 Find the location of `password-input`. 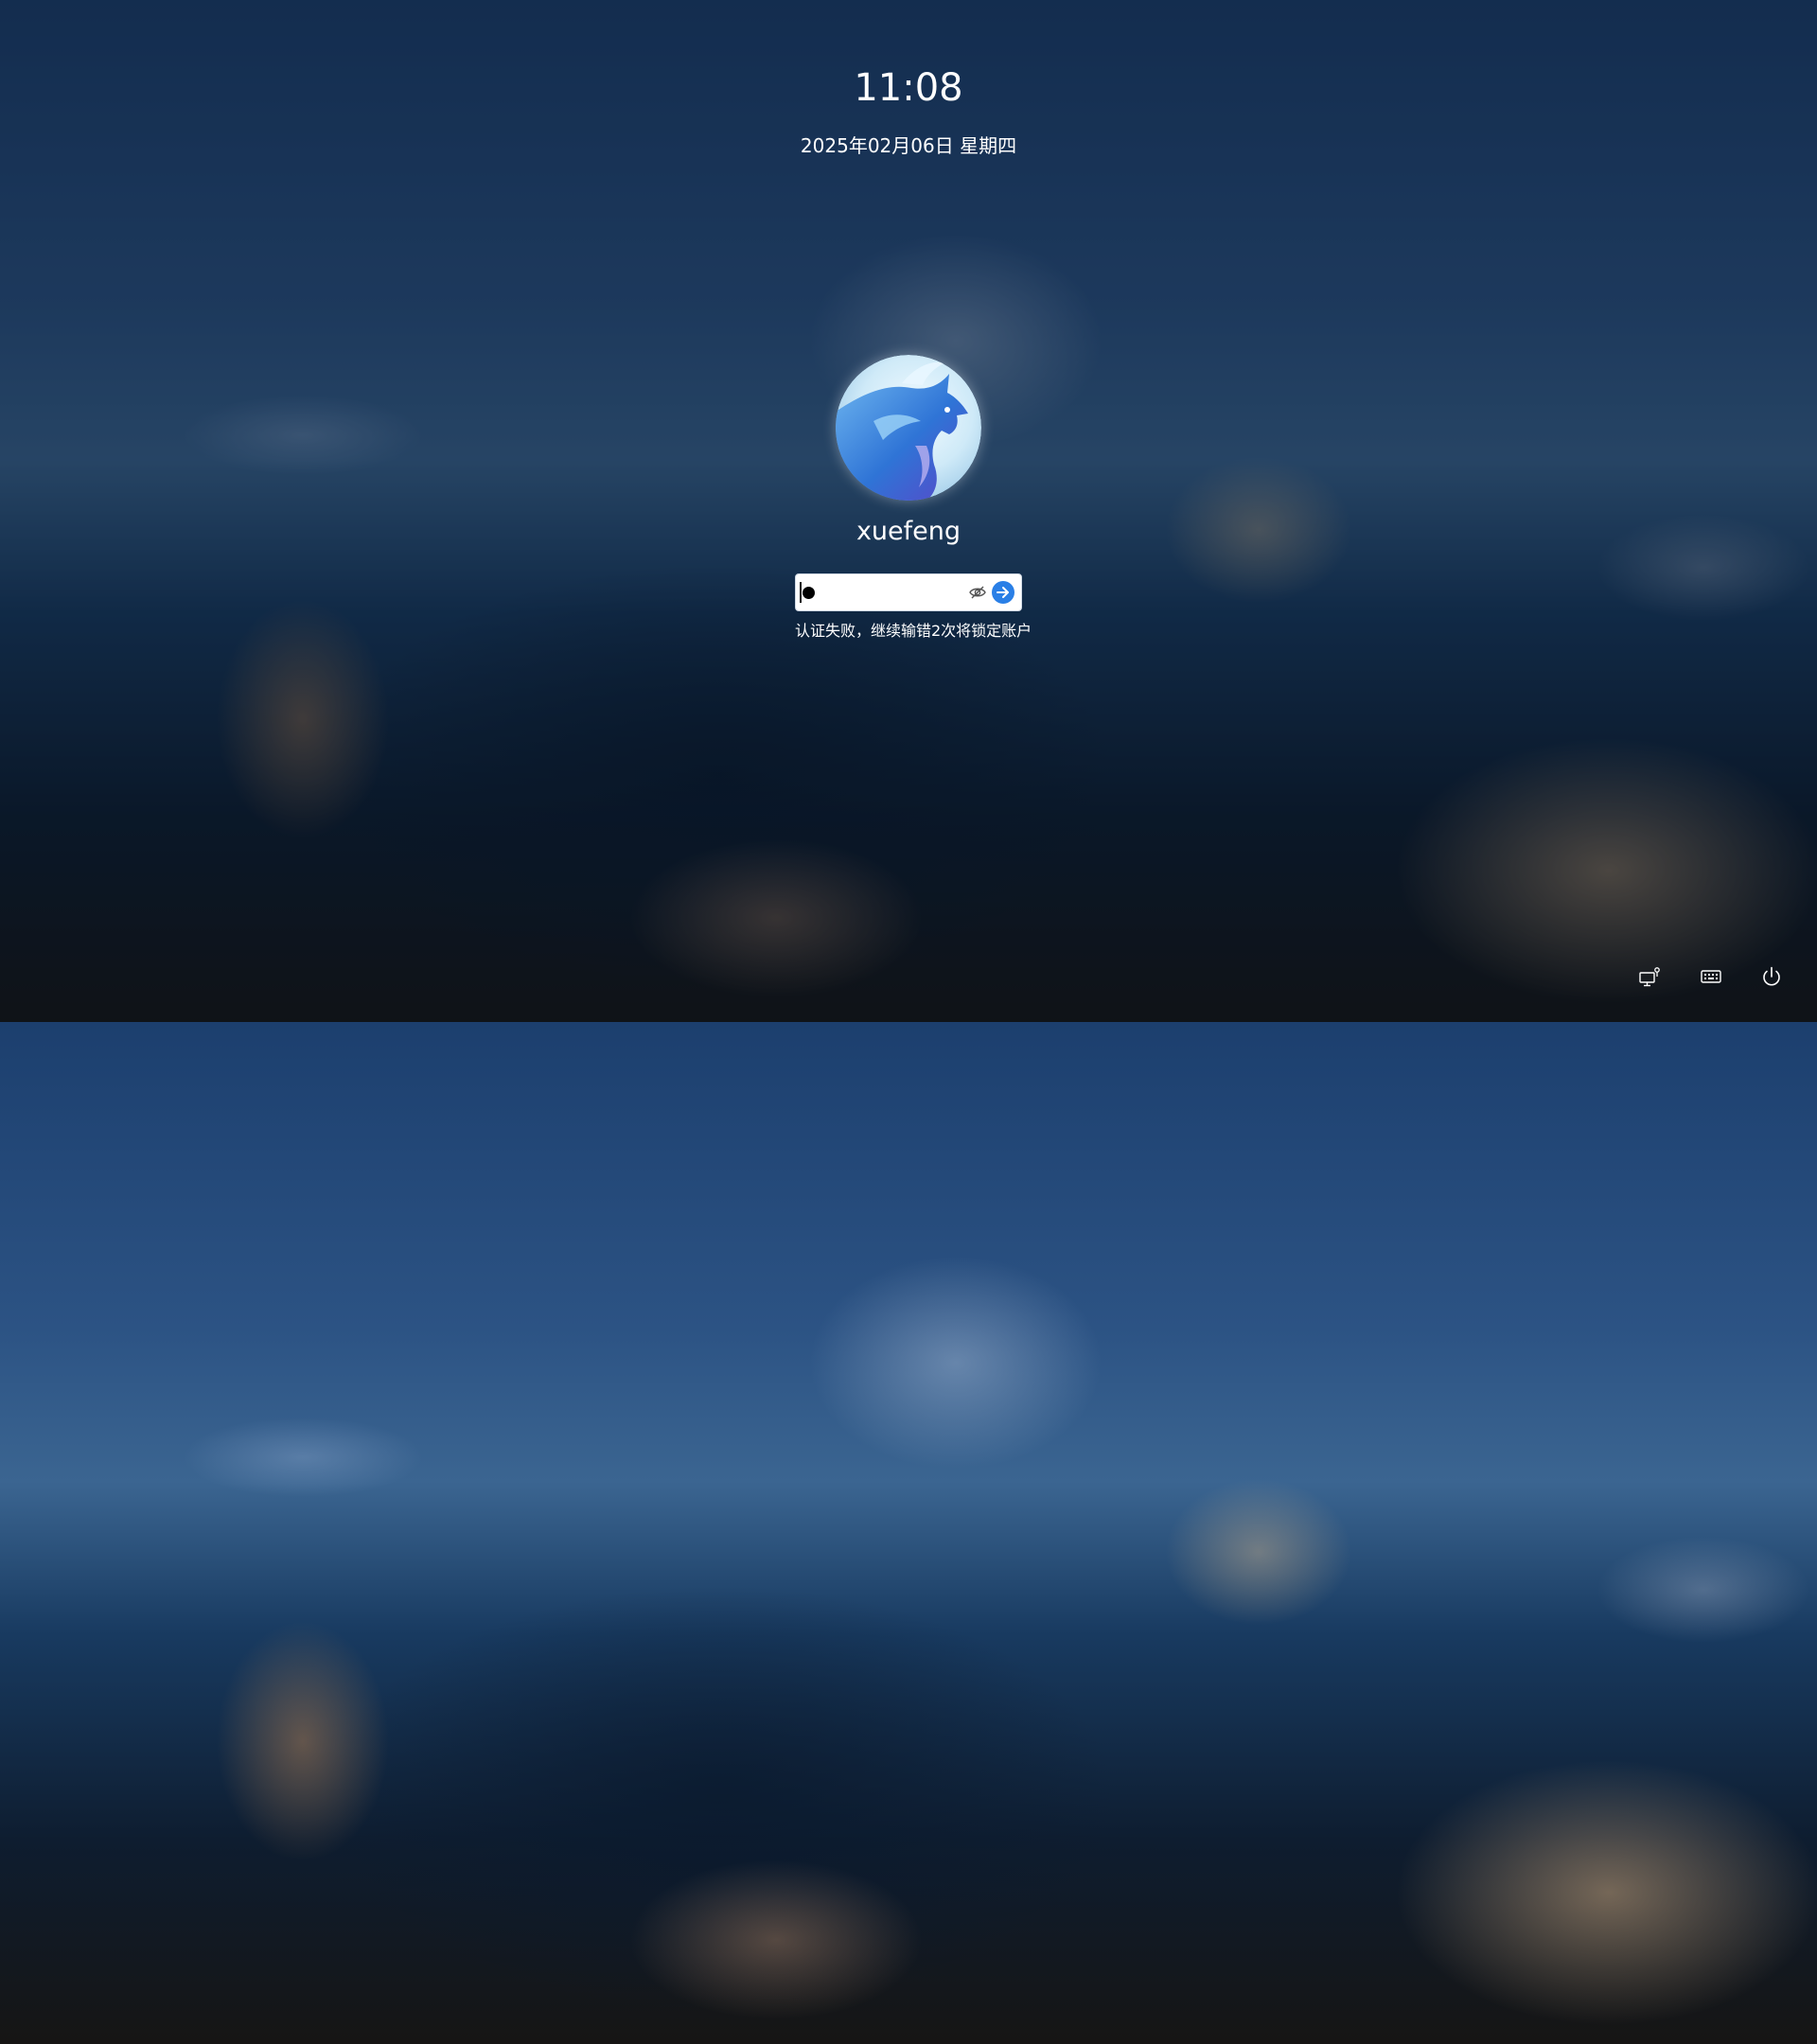

password-input is located at coordinates (908, 592).